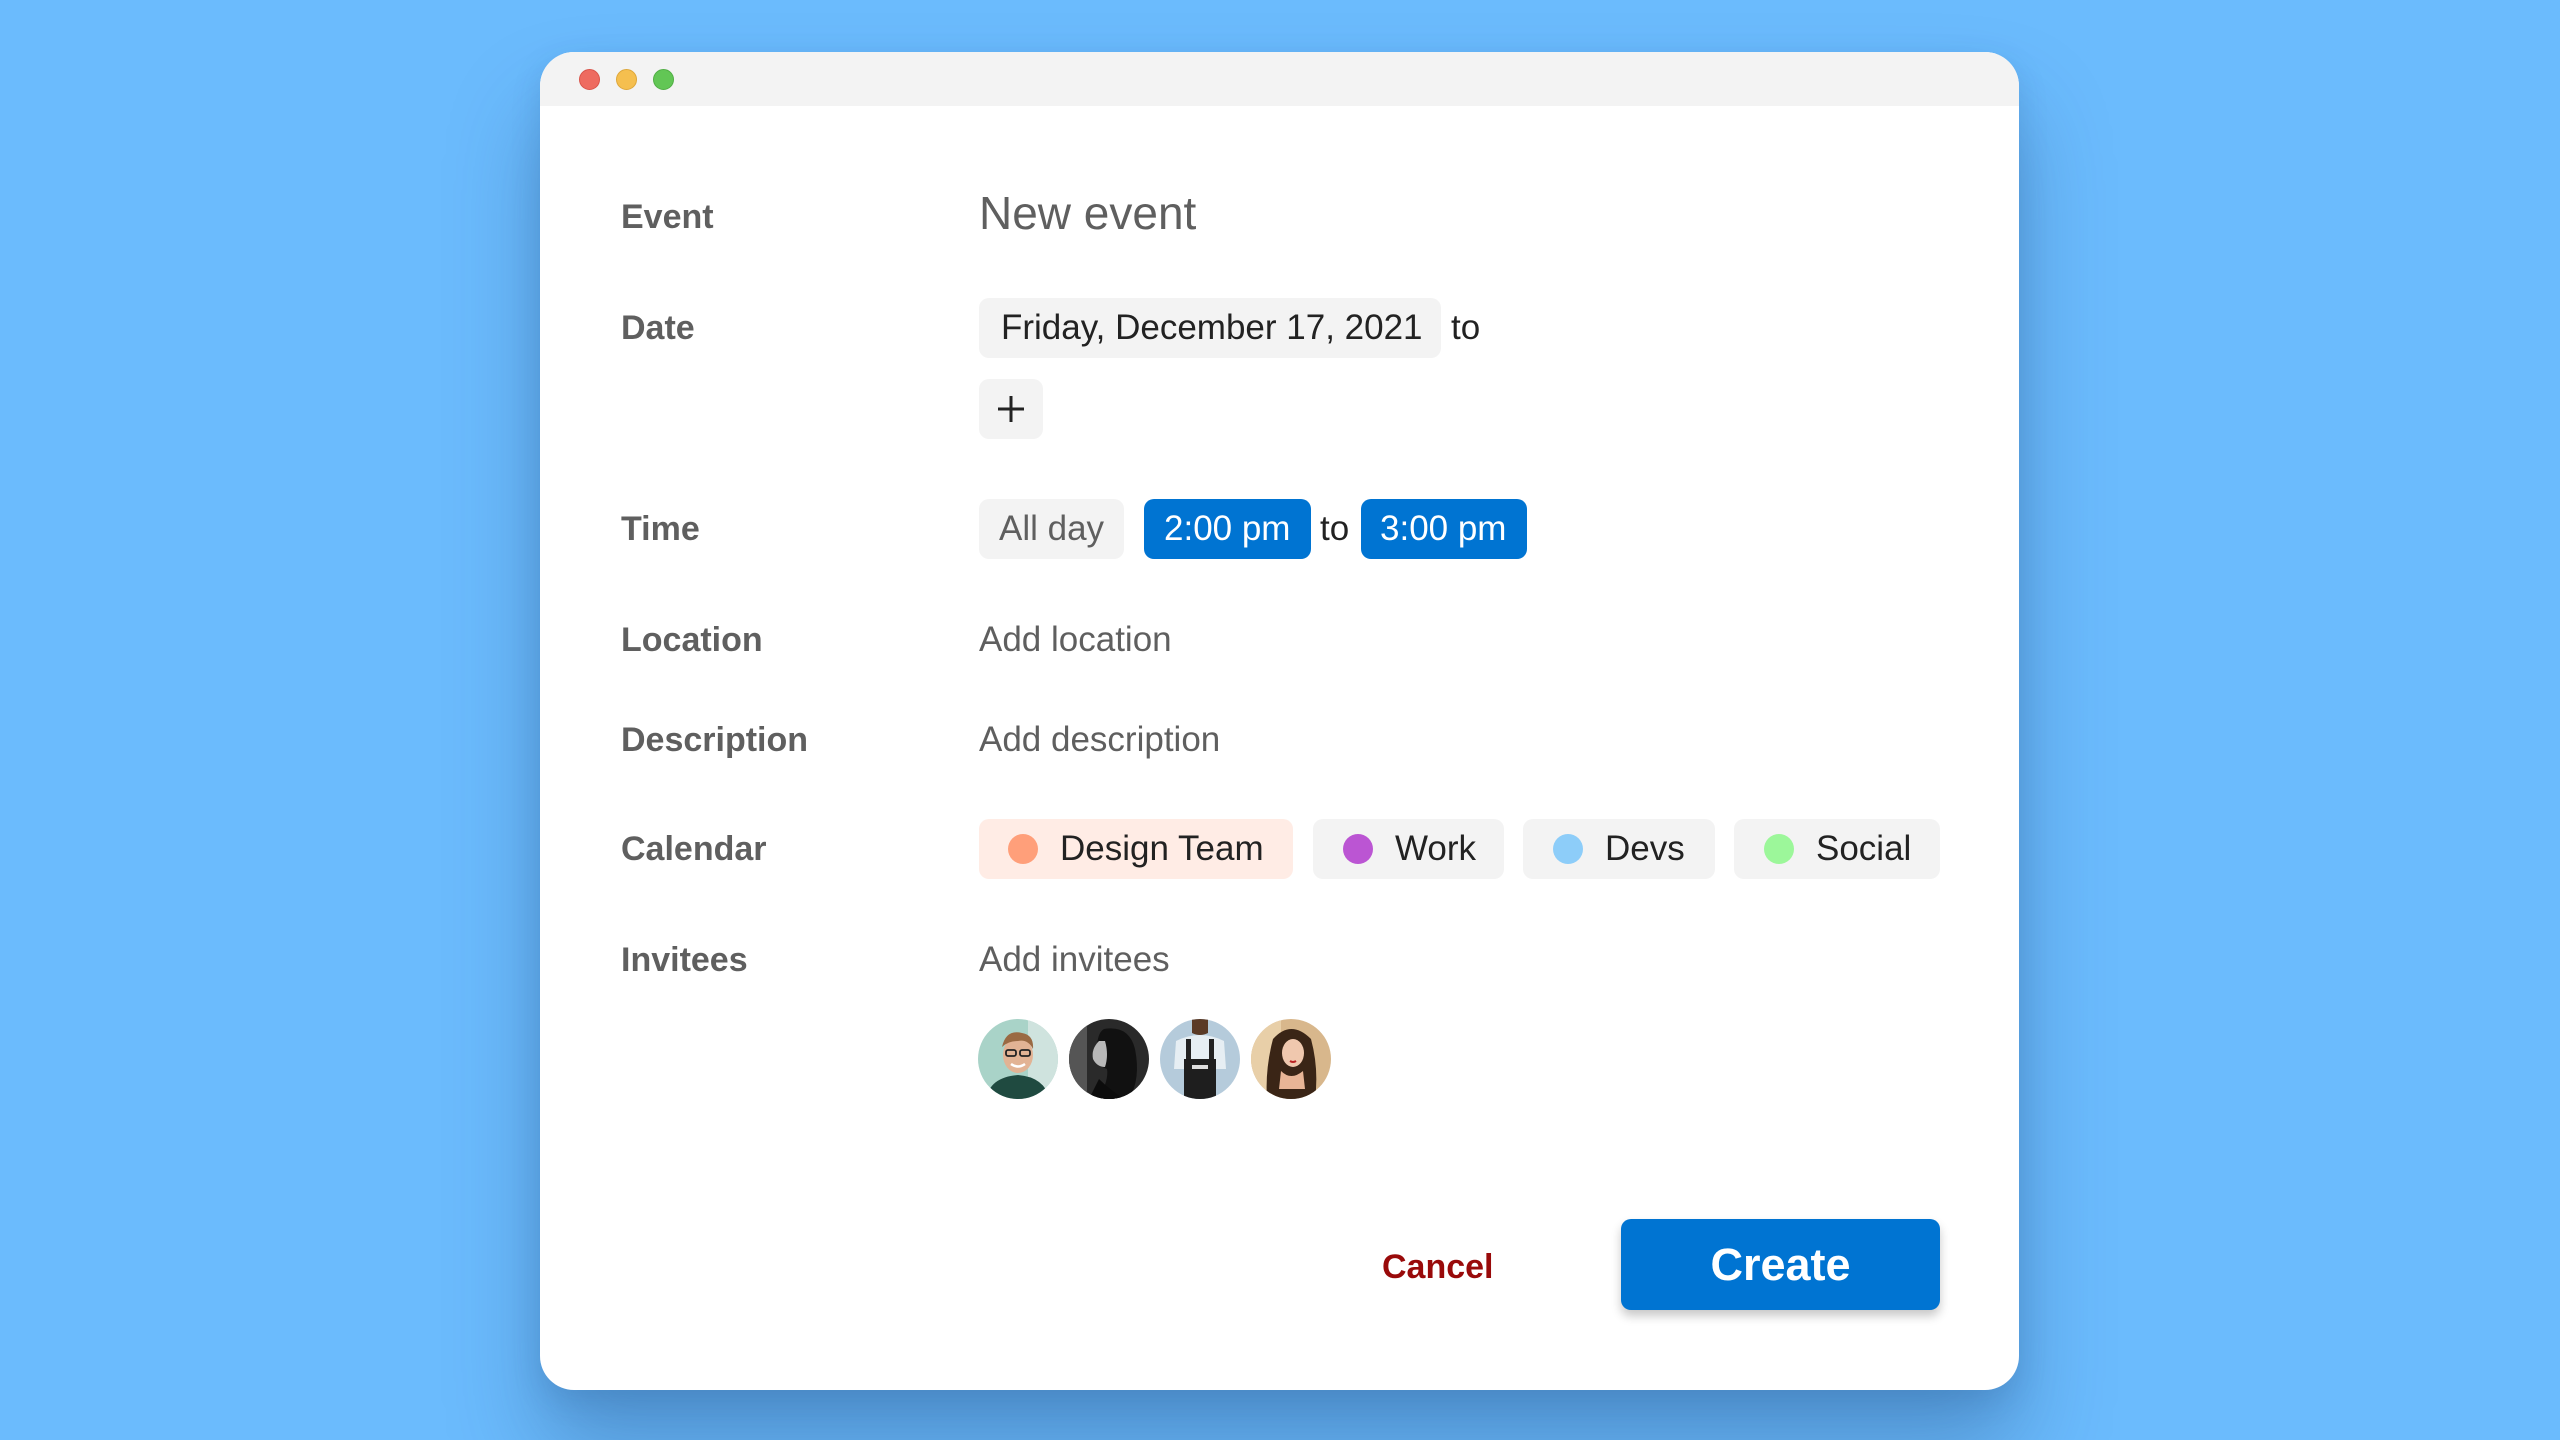 The height and width of the screenshot is (1440, 2560). I want to click on all-day-toggle: All day, so click(1051, 529).